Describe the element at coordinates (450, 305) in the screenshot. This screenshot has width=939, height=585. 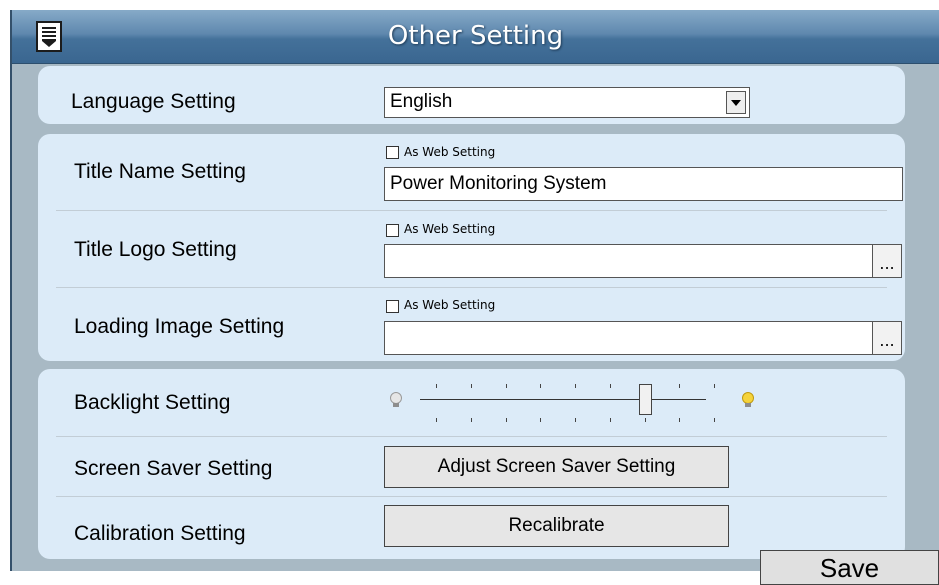
I see `loading-image-as-web-label: As Web Setting` at that location.